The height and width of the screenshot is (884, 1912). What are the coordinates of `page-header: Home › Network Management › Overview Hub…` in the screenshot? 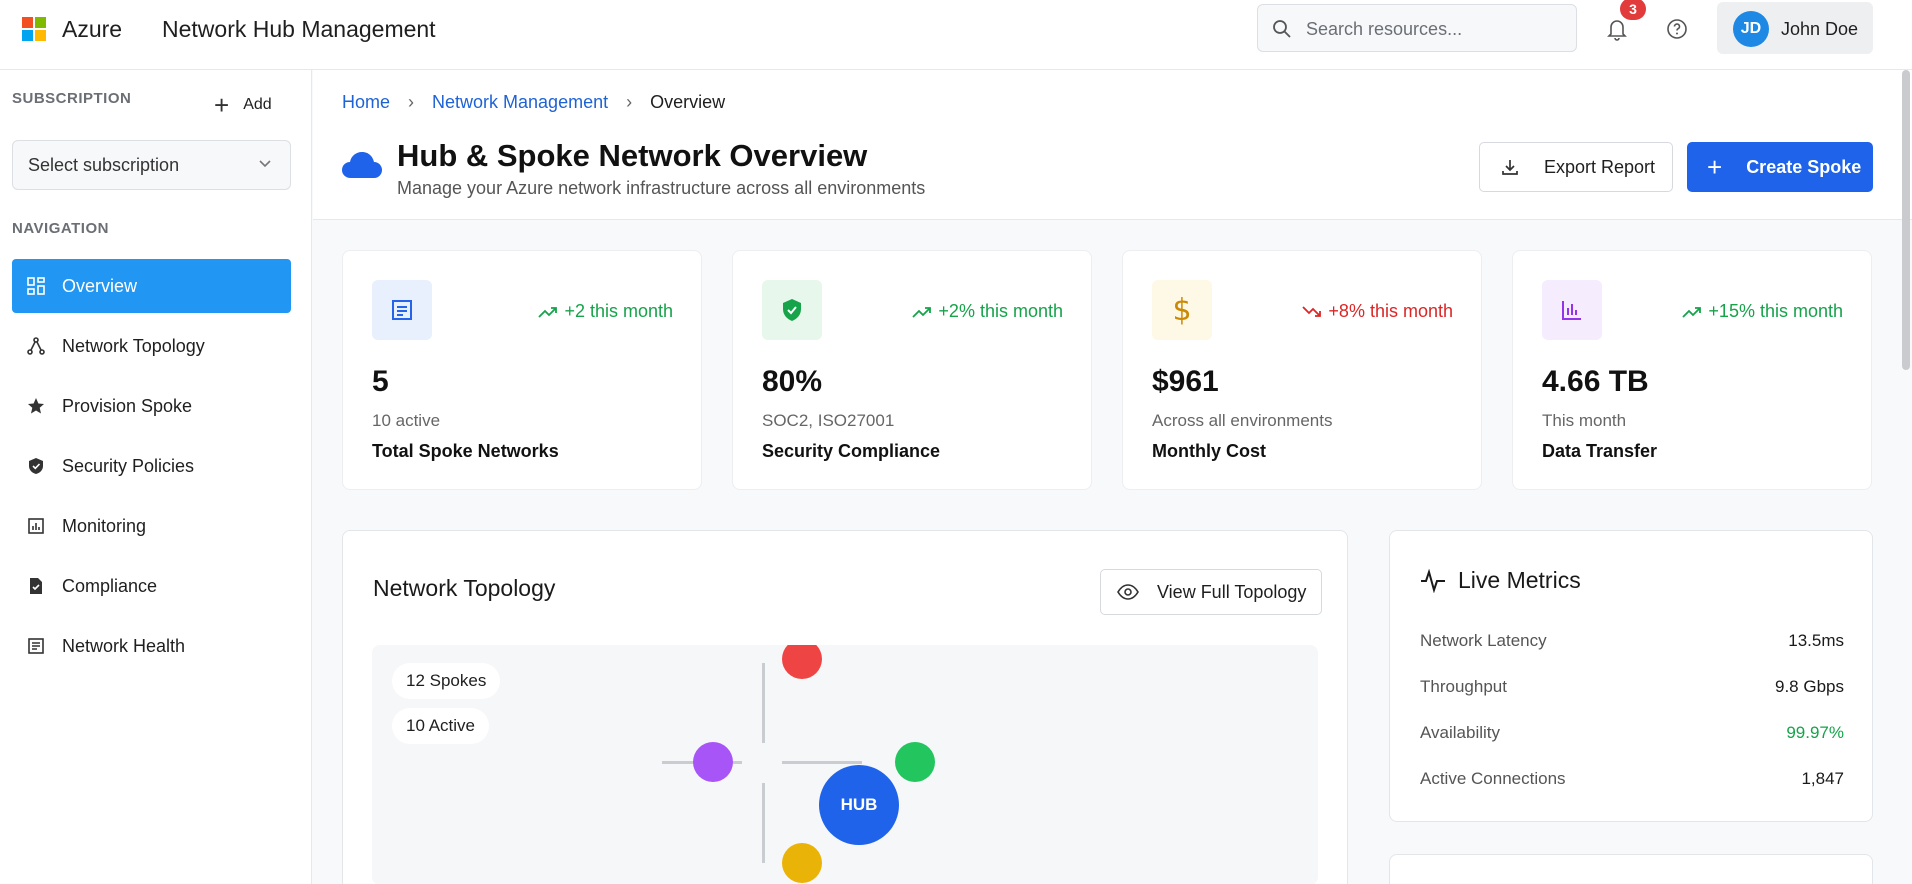 It's located at (1112, 145).